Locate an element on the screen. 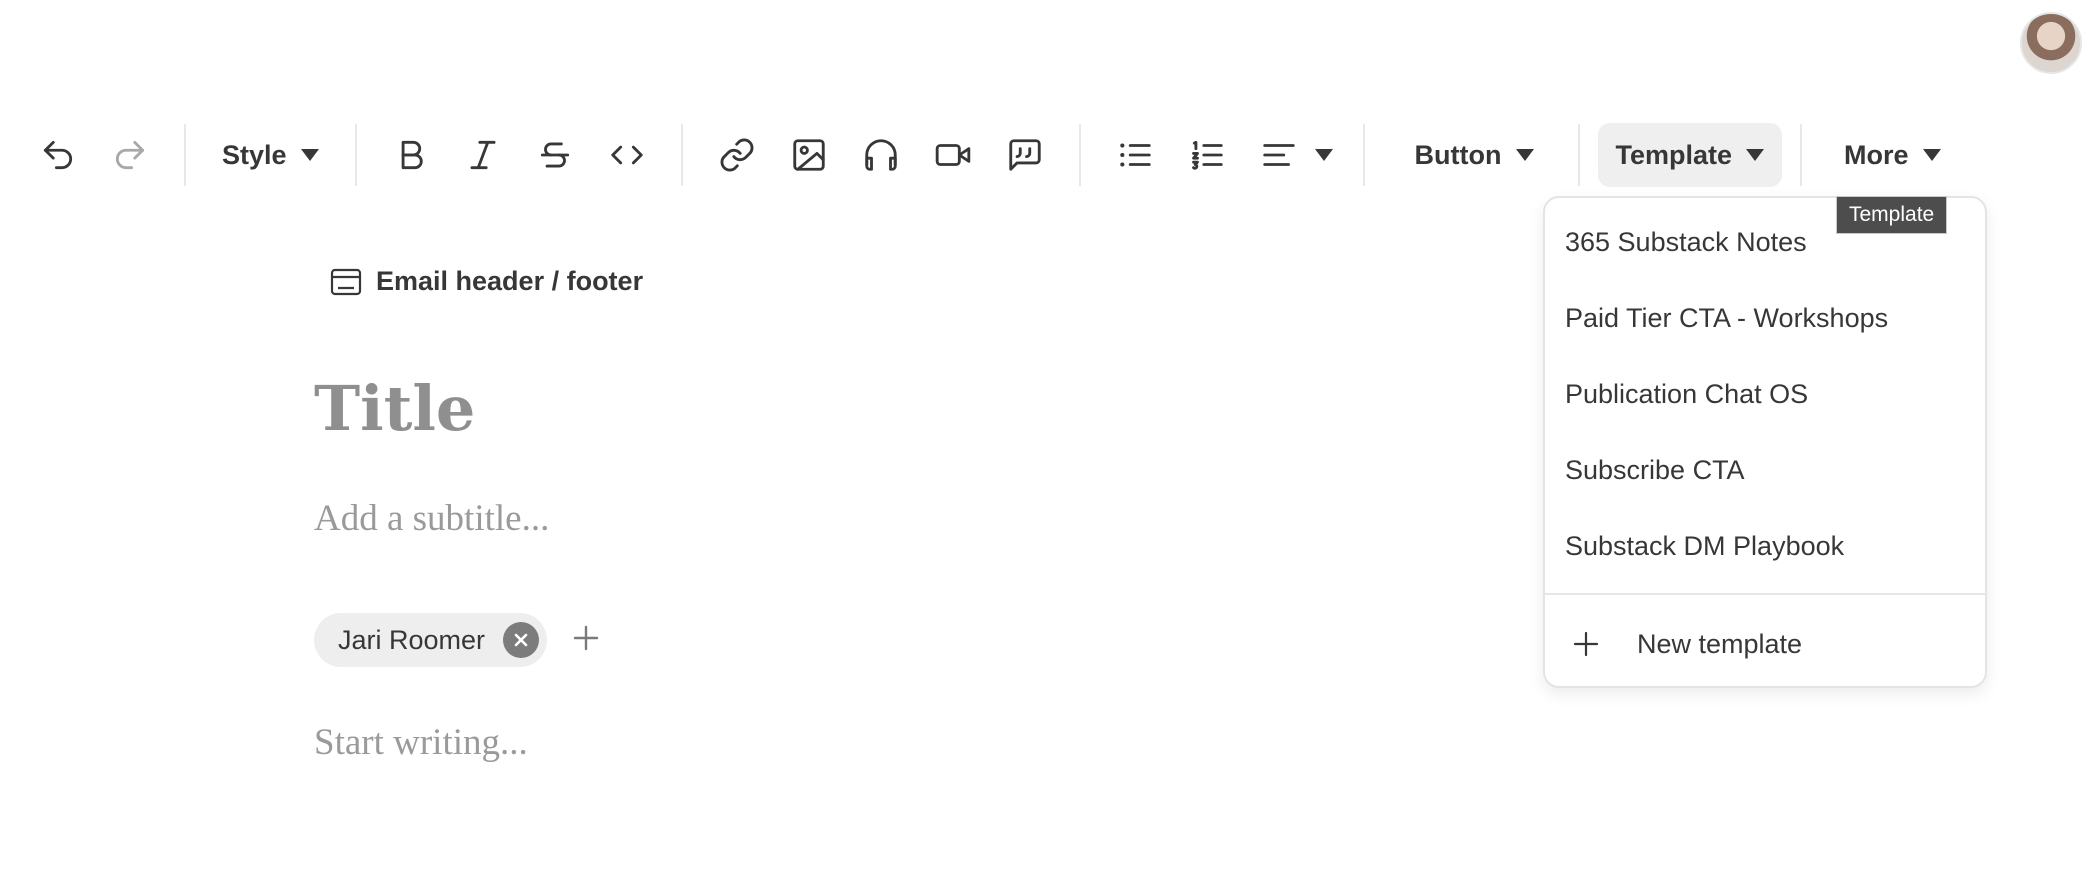  remove-author-button is located at coordinates (521, 640).